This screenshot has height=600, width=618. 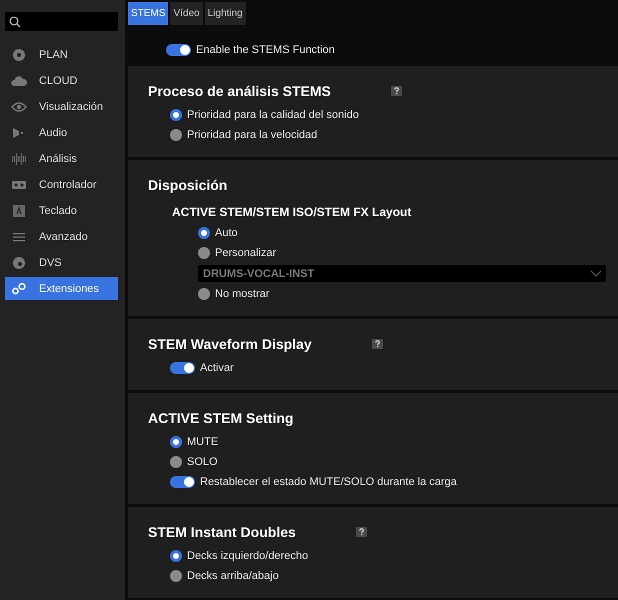 I want to click on tab: STEMS, so click(x=148, y=13).